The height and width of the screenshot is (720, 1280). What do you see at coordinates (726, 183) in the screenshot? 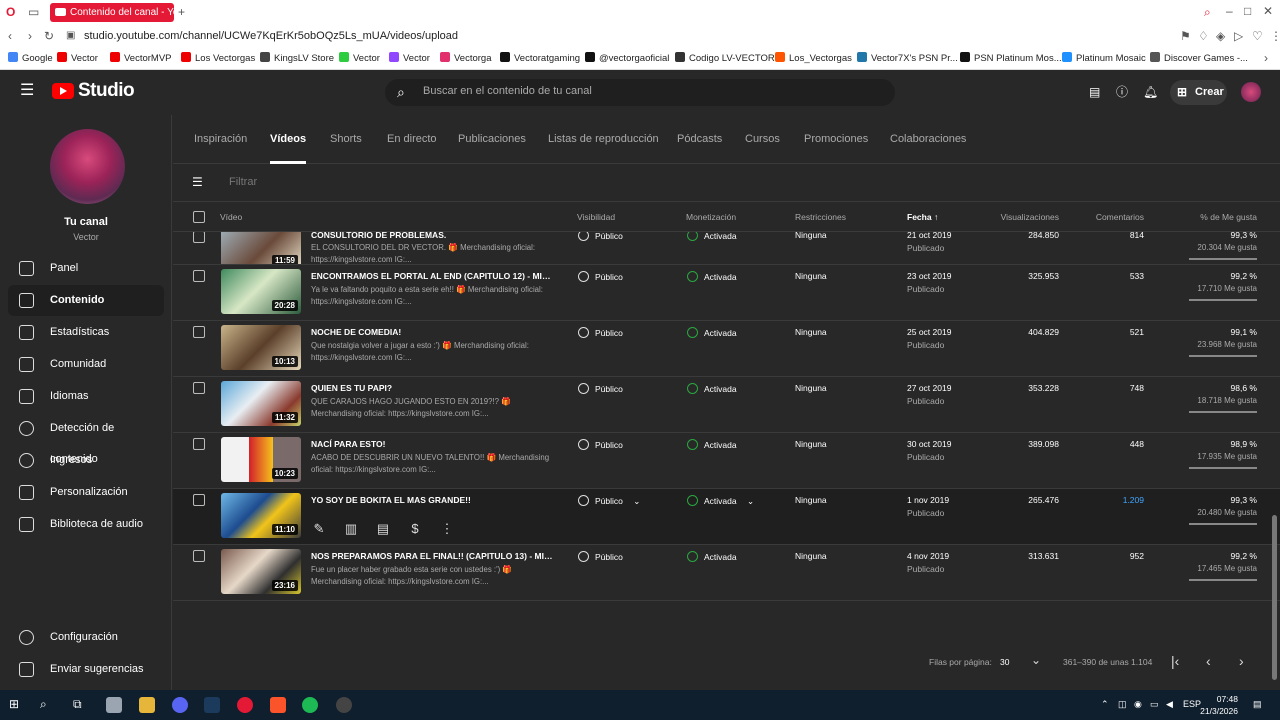
I see `filter-bar: ☰ Filtrar` at bounding box center [726, 183].